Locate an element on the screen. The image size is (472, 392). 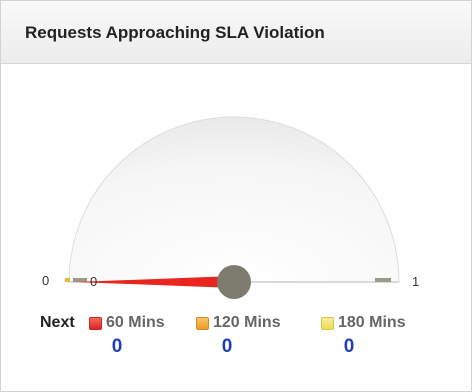
red-square-icon is located at coordinates (95, 323).